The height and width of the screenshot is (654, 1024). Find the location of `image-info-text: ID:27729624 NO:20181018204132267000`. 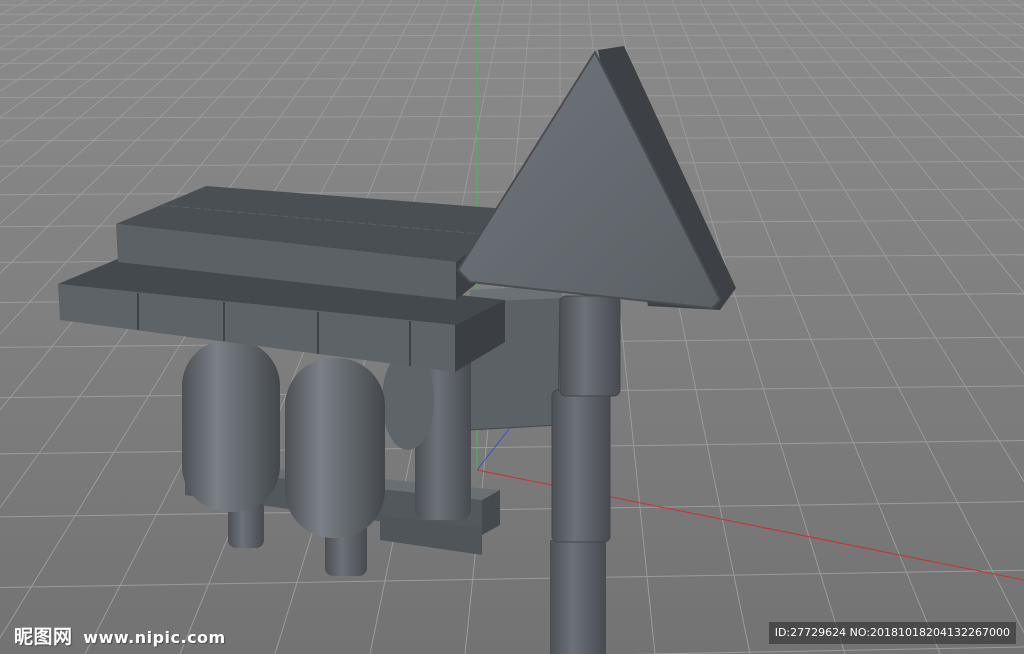

image-info-text: ID:27729624 NO:20181018204132267000 is located at coordinates (892, 632).